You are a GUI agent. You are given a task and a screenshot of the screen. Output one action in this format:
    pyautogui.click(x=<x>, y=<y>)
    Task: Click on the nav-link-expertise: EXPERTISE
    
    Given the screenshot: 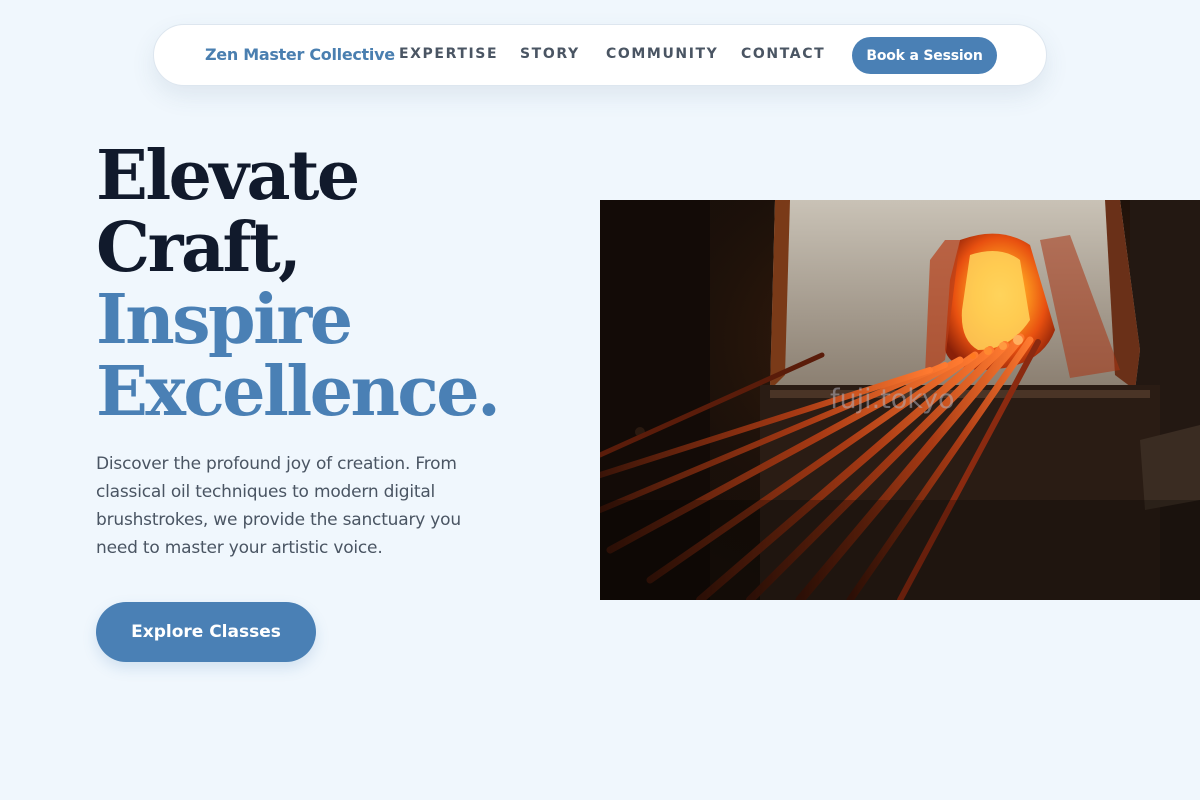 What is the action you would take?
    pyautogui.click(x=448, y=54)
    